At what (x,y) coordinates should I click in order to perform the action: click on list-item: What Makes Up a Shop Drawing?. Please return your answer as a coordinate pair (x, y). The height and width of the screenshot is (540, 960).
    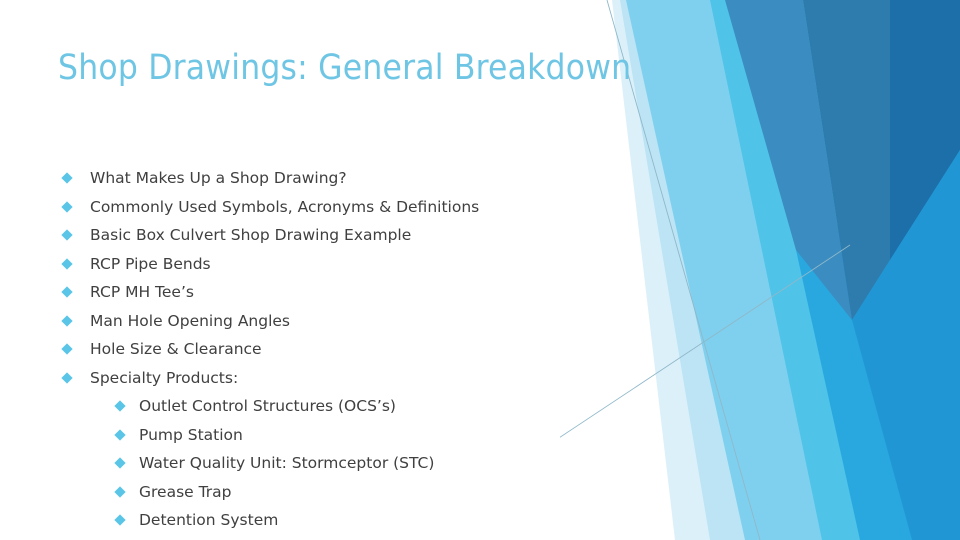
    Looking at the image, I should click on (388, 178).